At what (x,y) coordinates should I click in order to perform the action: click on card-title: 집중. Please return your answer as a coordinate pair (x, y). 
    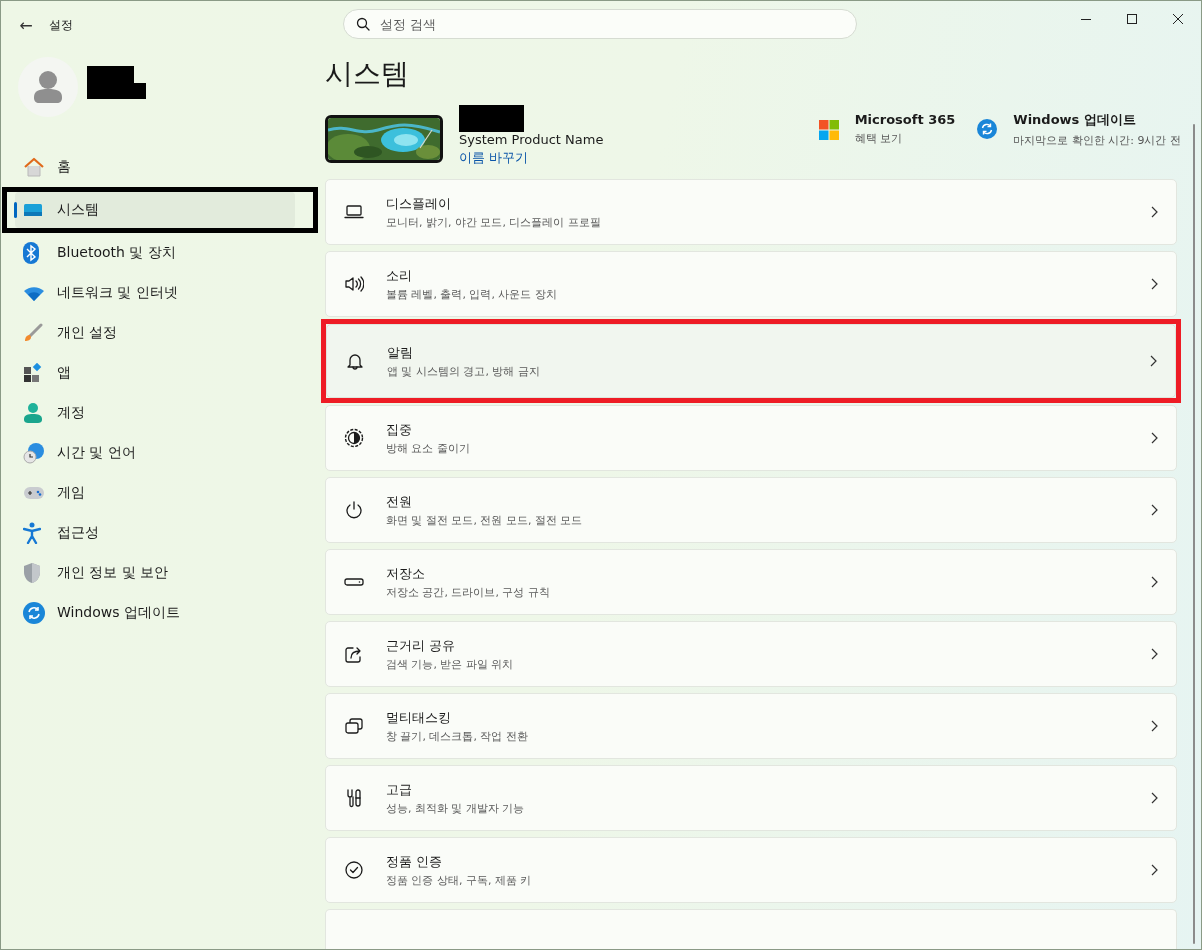
    Looking at the image, I should click on (399, 429).